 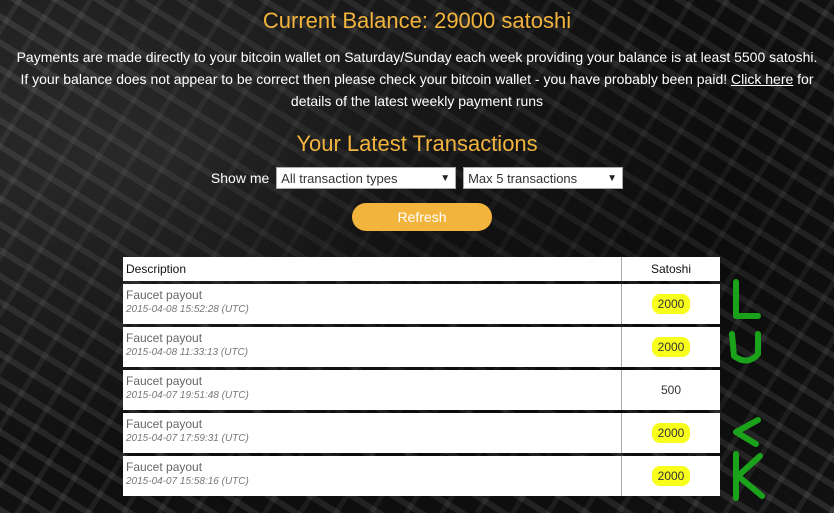 What do you see at coordinates (187, 481) in the screenshot?
I see `transaction-date: 2015-04-07 15:58:16 (UTC)` at bounding box center [187, 481].